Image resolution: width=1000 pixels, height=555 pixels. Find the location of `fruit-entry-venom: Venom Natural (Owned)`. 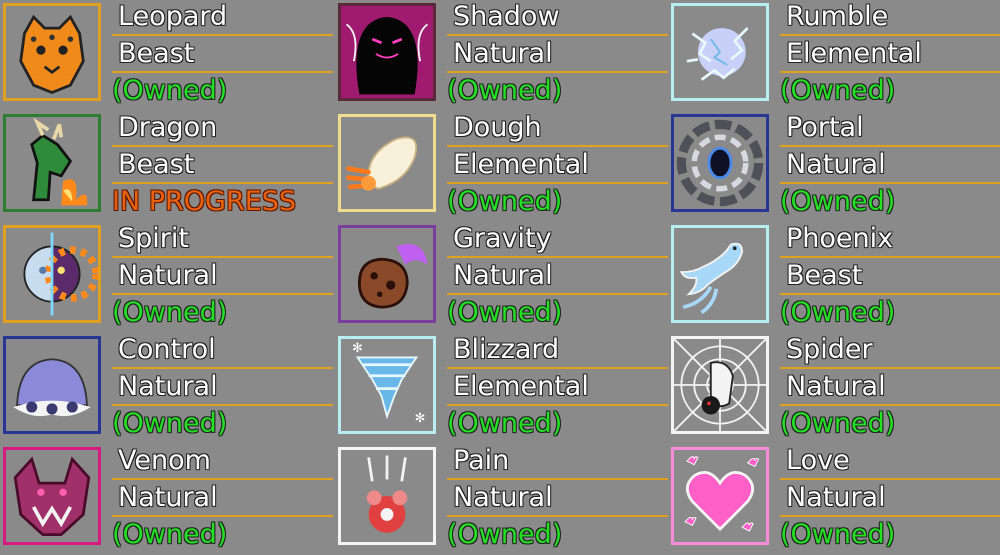

fruit-entry-venom: Venom Natural (Owned) is located at coordinates (166, 499).